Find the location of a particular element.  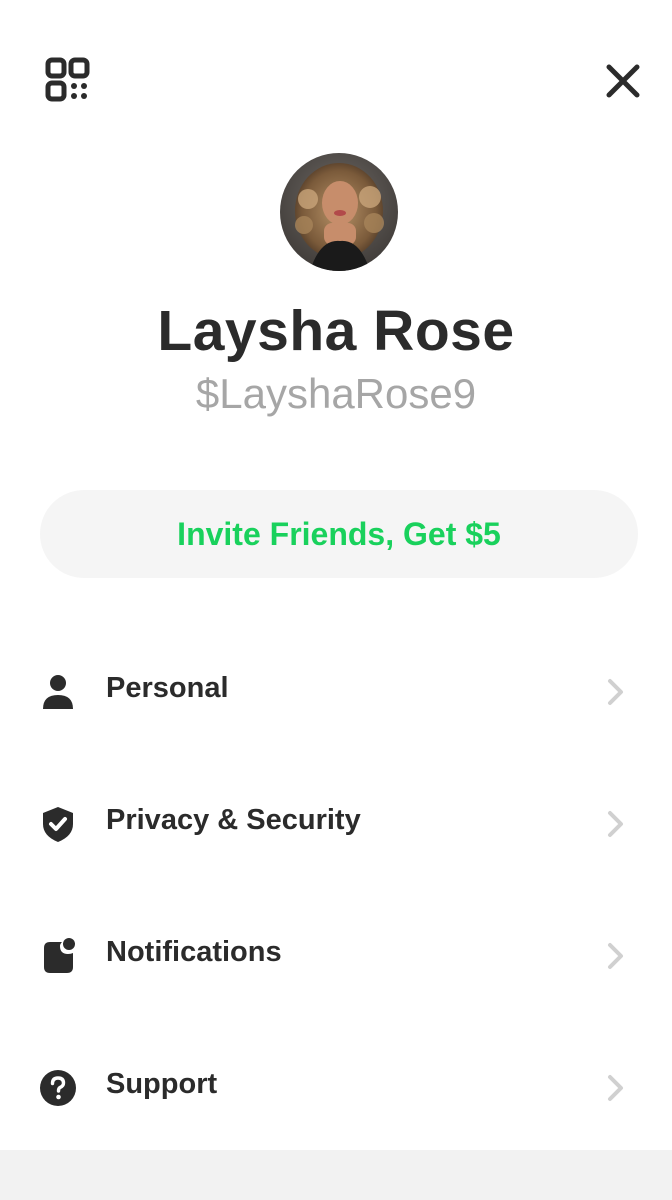

shield-check-icon is located at coordinates (58, 824).